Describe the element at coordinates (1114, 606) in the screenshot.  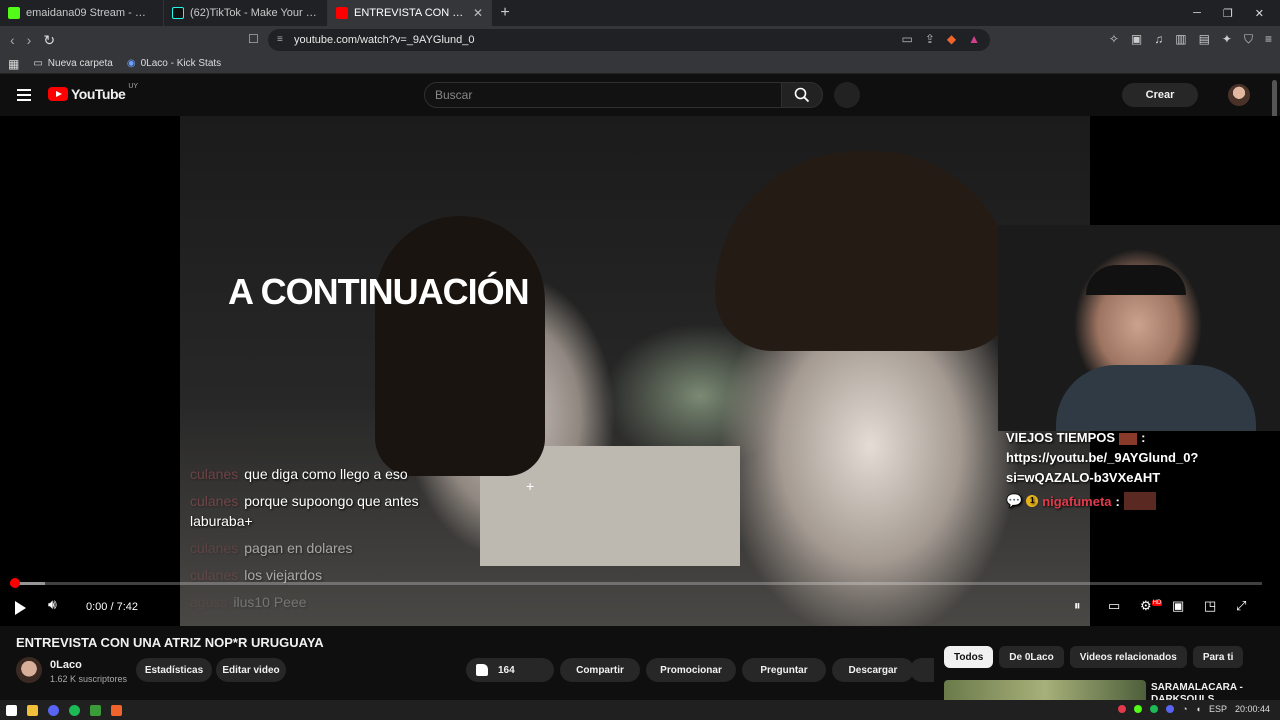
I see `subtitles-icon: ▭` at that location.